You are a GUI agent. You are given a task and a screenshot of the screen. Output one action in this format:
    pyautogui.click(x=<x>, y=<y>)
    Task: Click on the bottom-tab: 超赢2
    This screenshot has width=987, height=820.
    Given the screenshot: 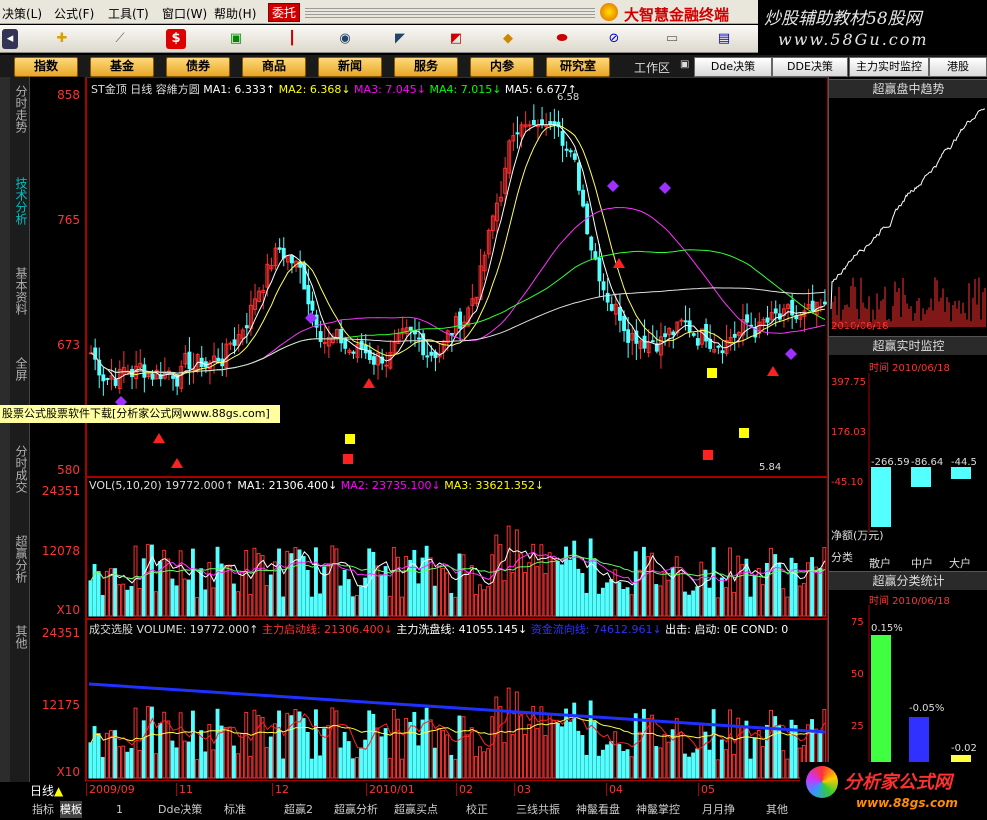 What is the action you would take?
    pyautogui.click(x=298, y=809)
    